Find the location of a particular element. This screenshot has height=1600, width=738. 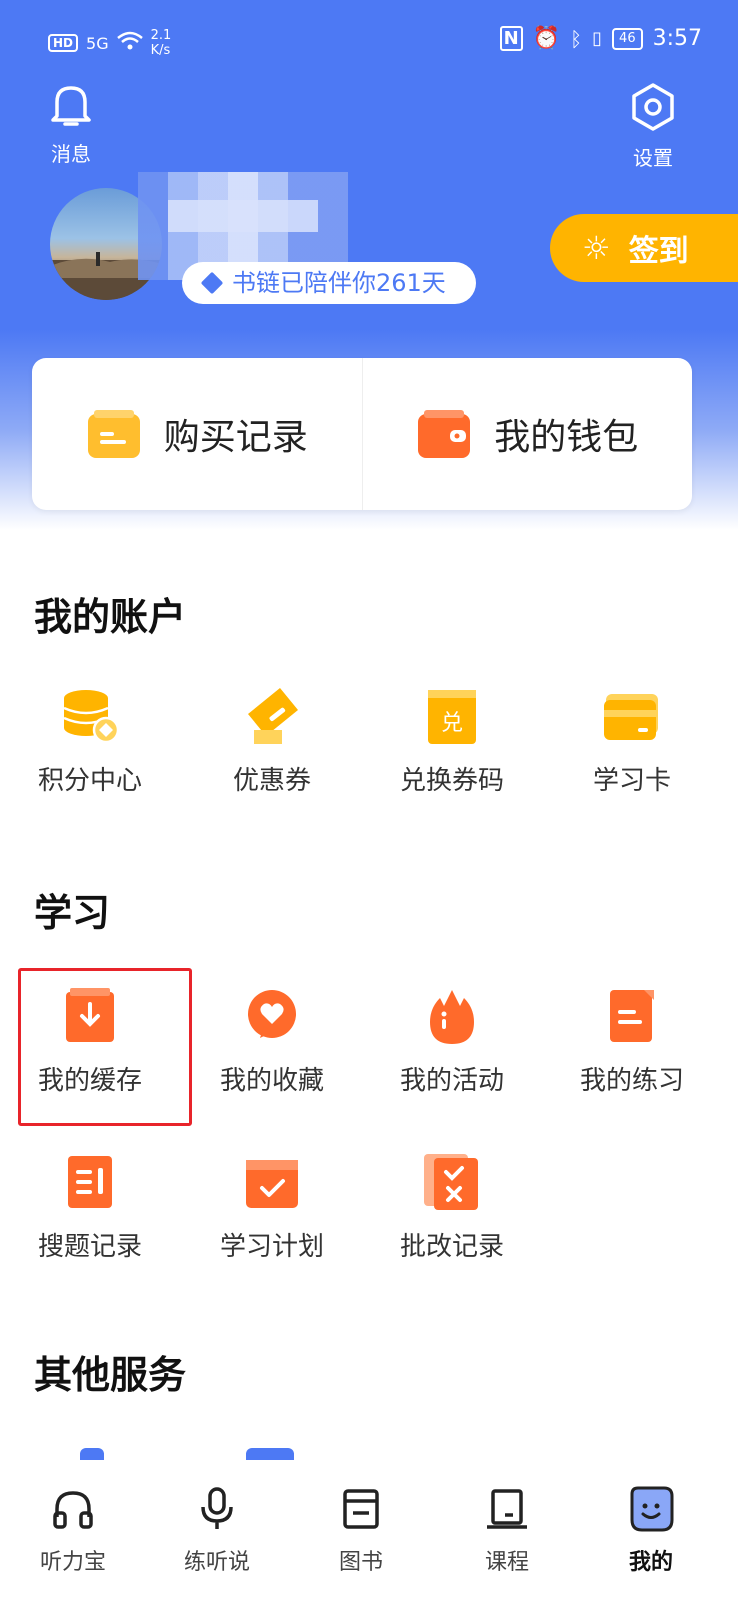

wifi-icon is located at coordinates (129, 43).